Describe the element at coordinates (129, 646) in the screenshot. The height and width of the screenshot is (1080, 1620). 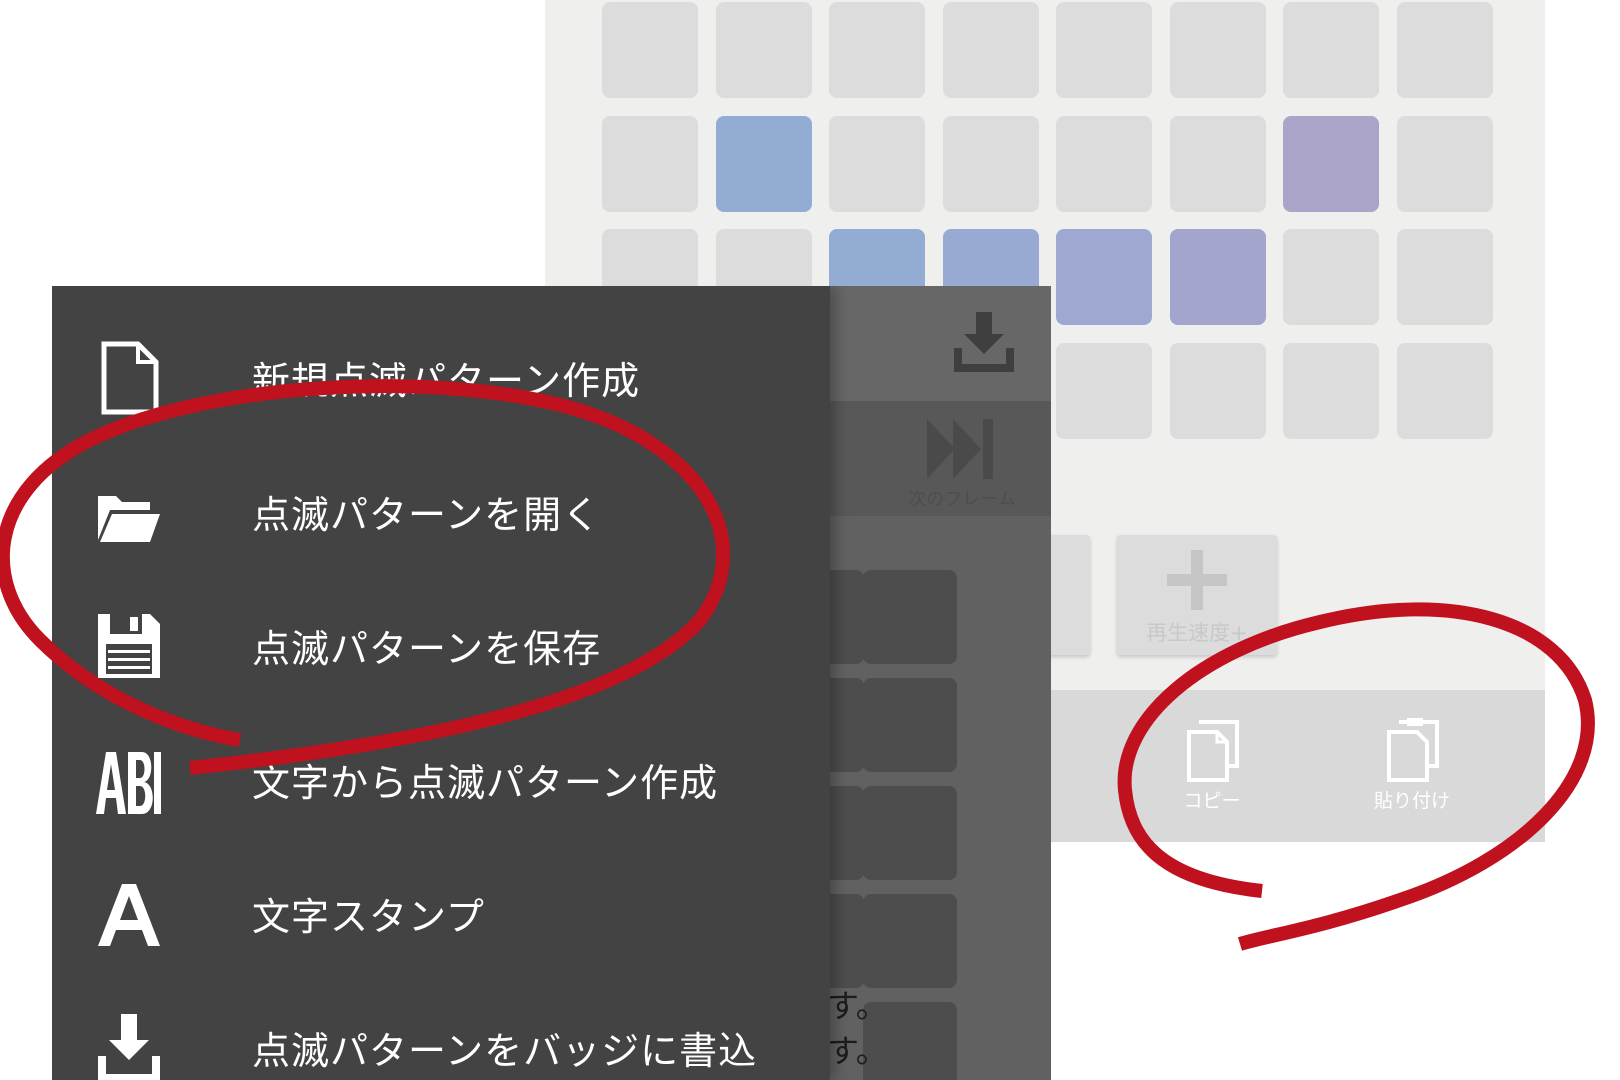
I see `floppy-disk-icon` at that location.